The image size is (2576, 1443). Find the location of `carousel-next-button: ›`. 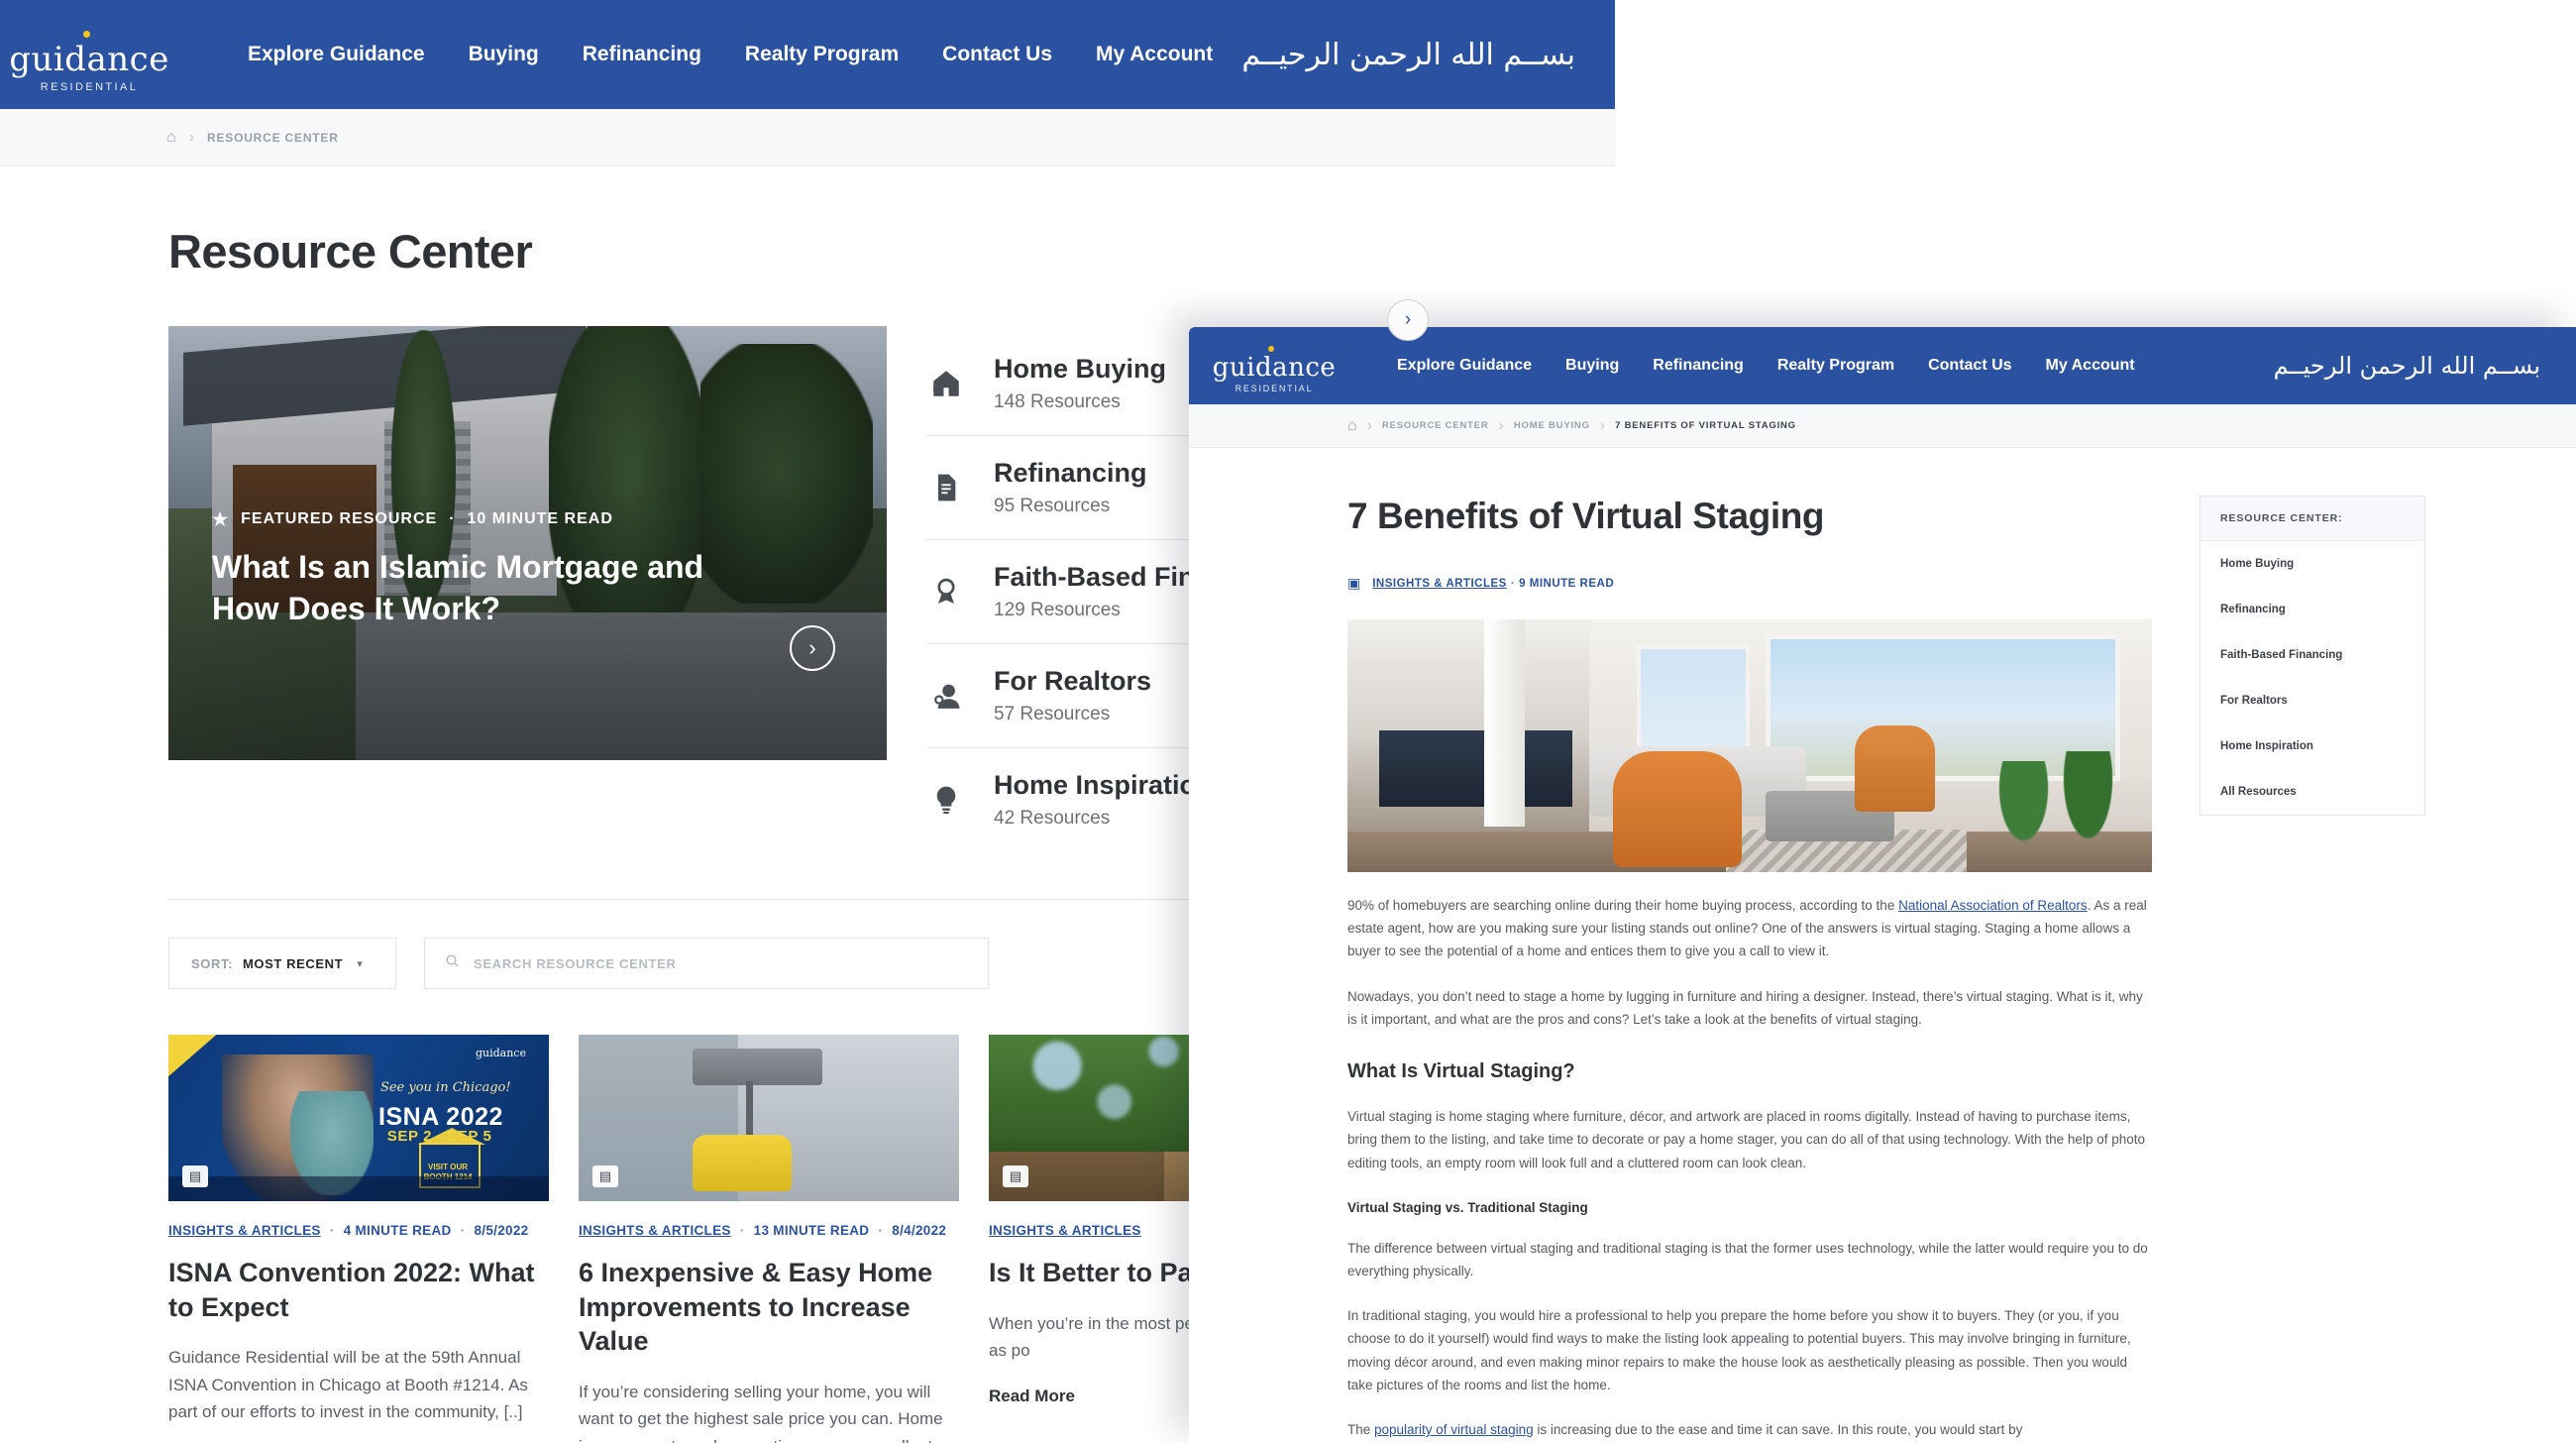

carousel-next-button: › is located at coordinates (1408, 320).